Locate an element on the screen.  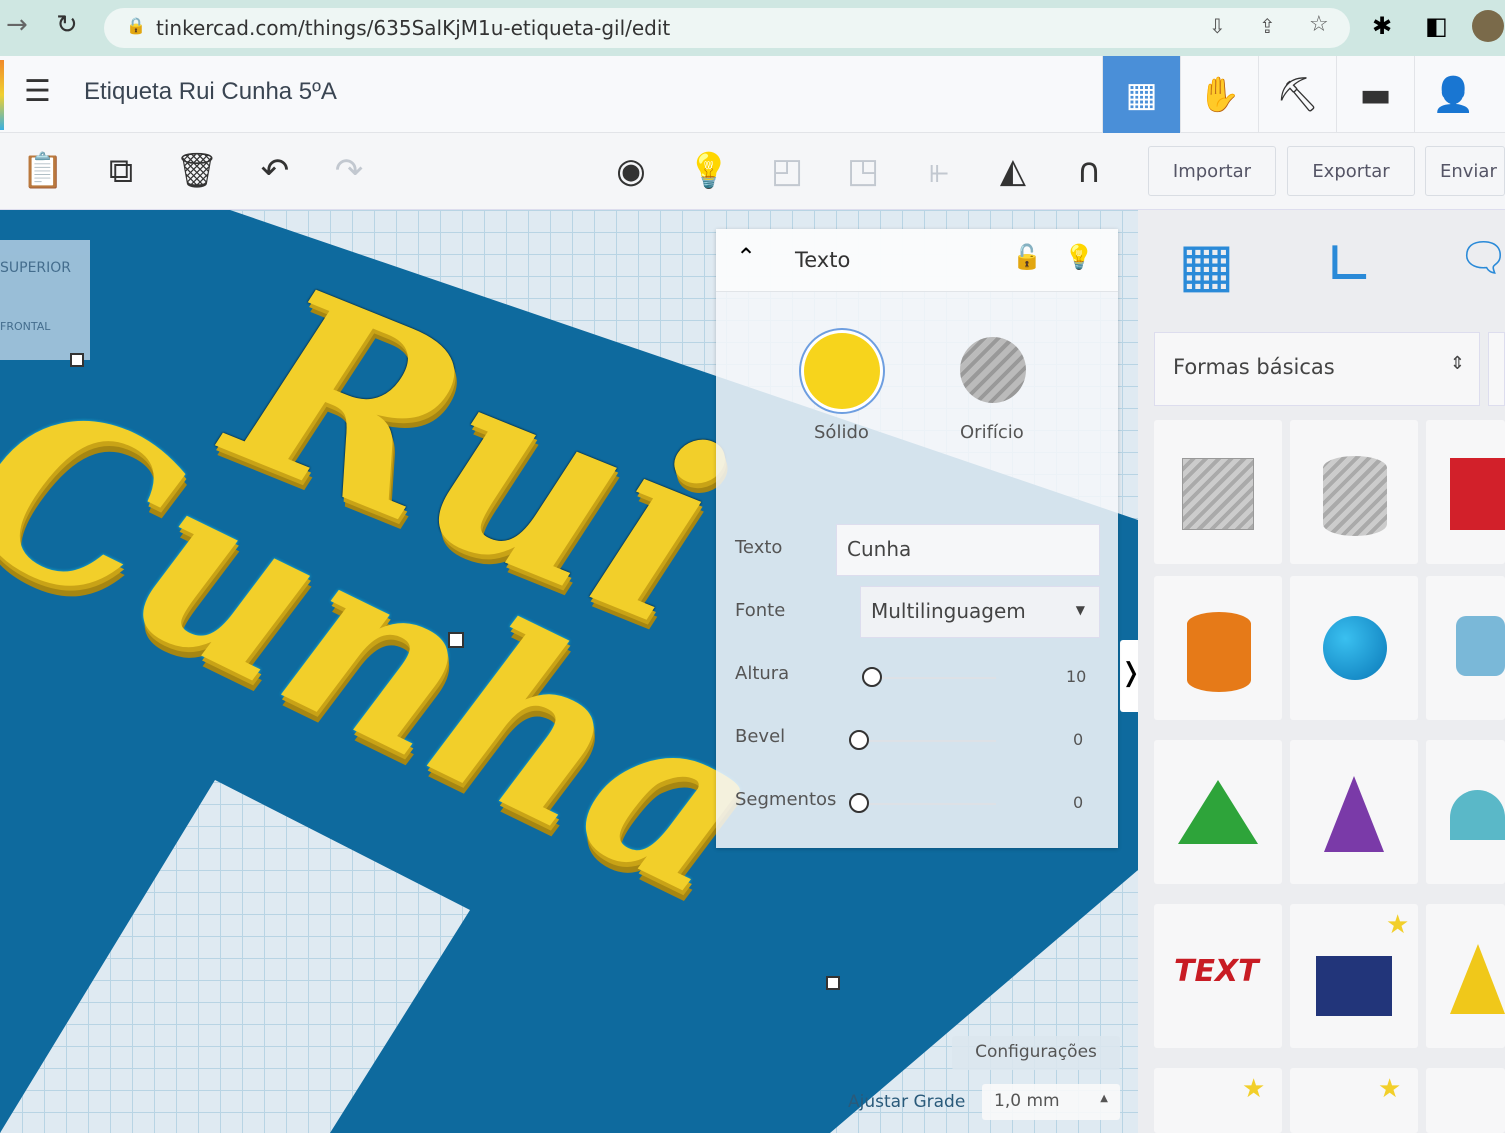
shape-round-roof is located at coordinates (1465, 812).